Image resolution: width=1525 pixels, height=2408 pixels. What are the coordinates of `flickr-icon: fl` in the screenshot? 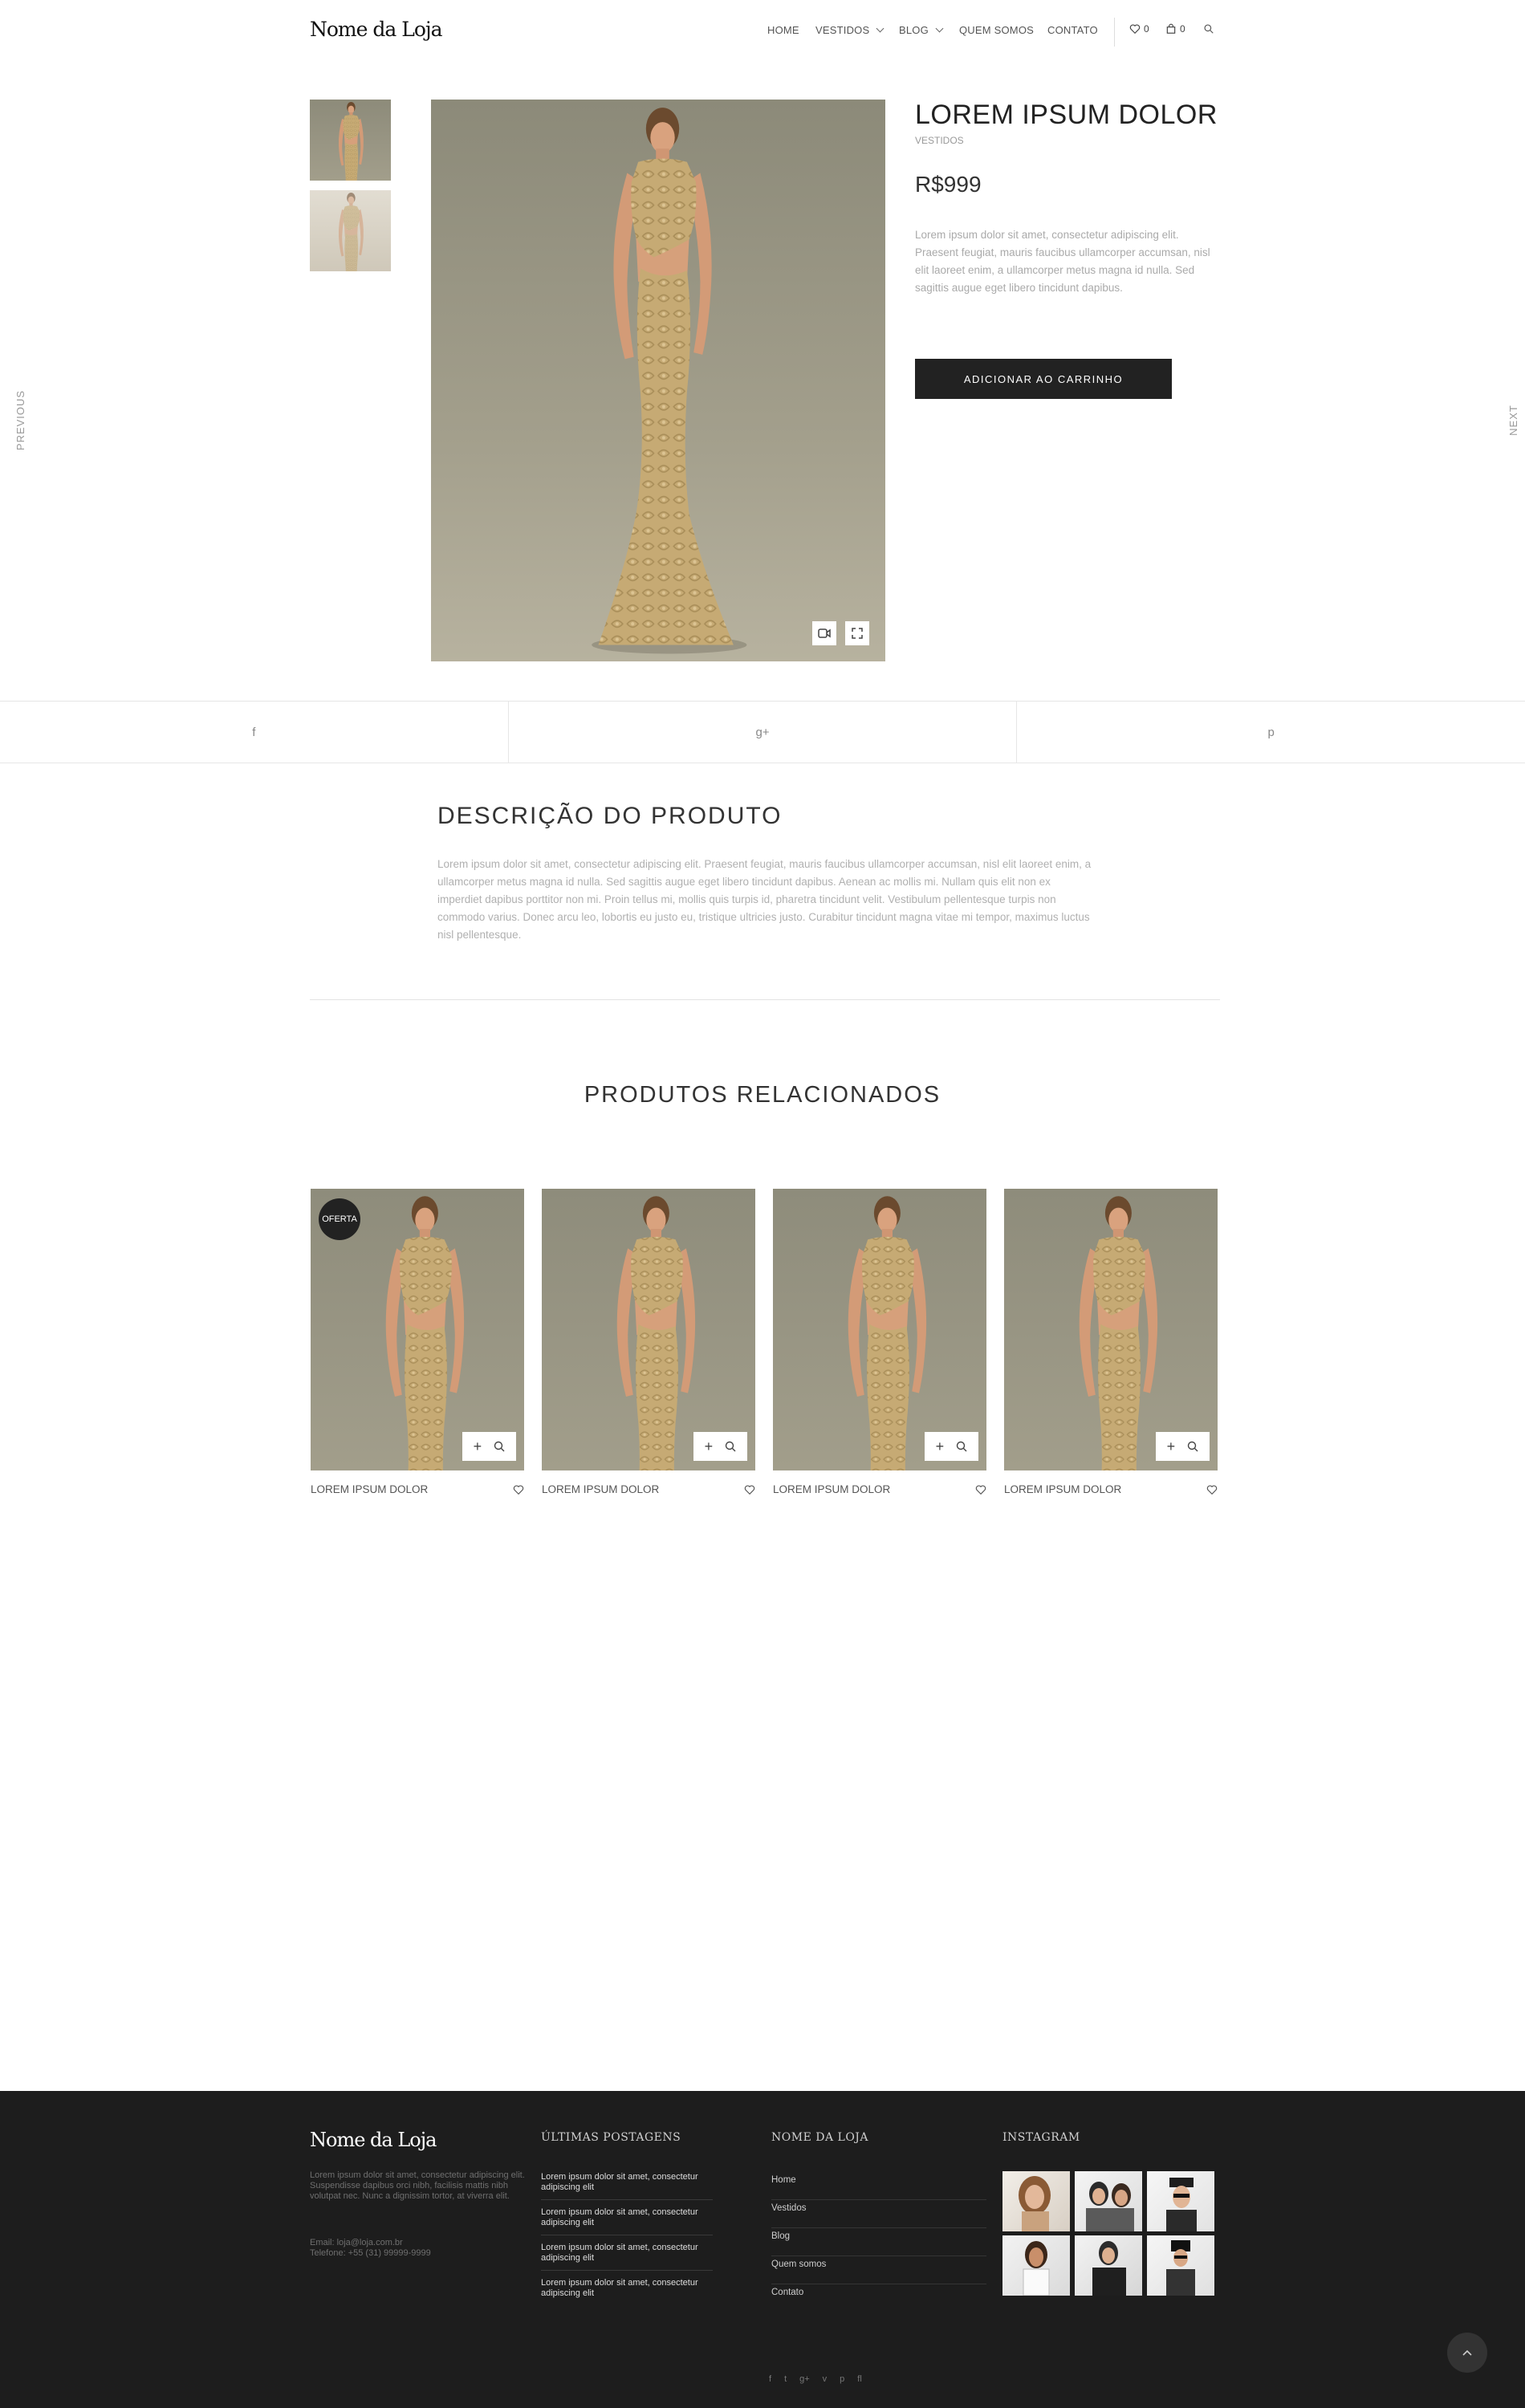 It's located at (860, 2379).